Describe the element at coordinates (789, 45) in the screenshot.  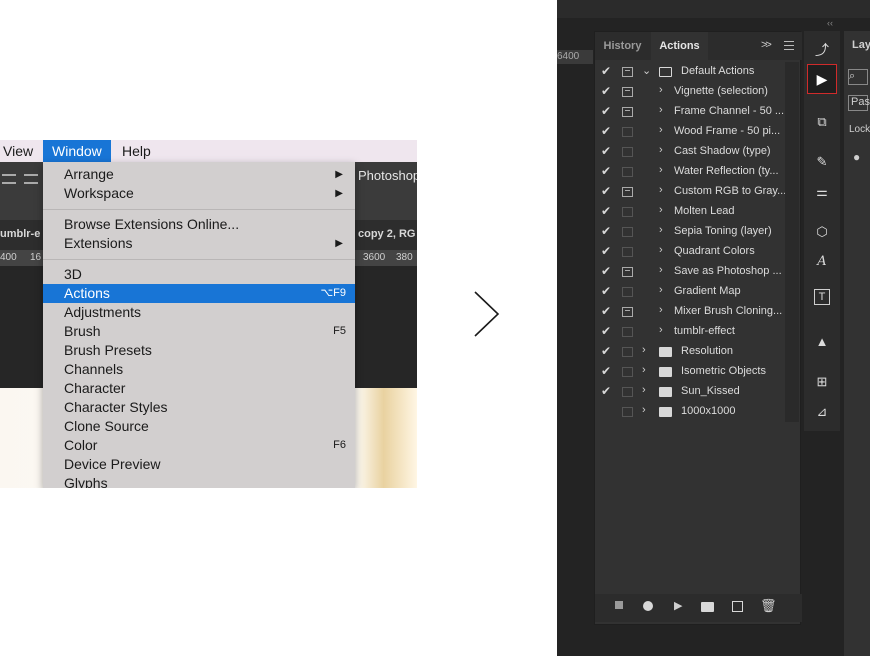
I see `panel-menu-icon` at that location.